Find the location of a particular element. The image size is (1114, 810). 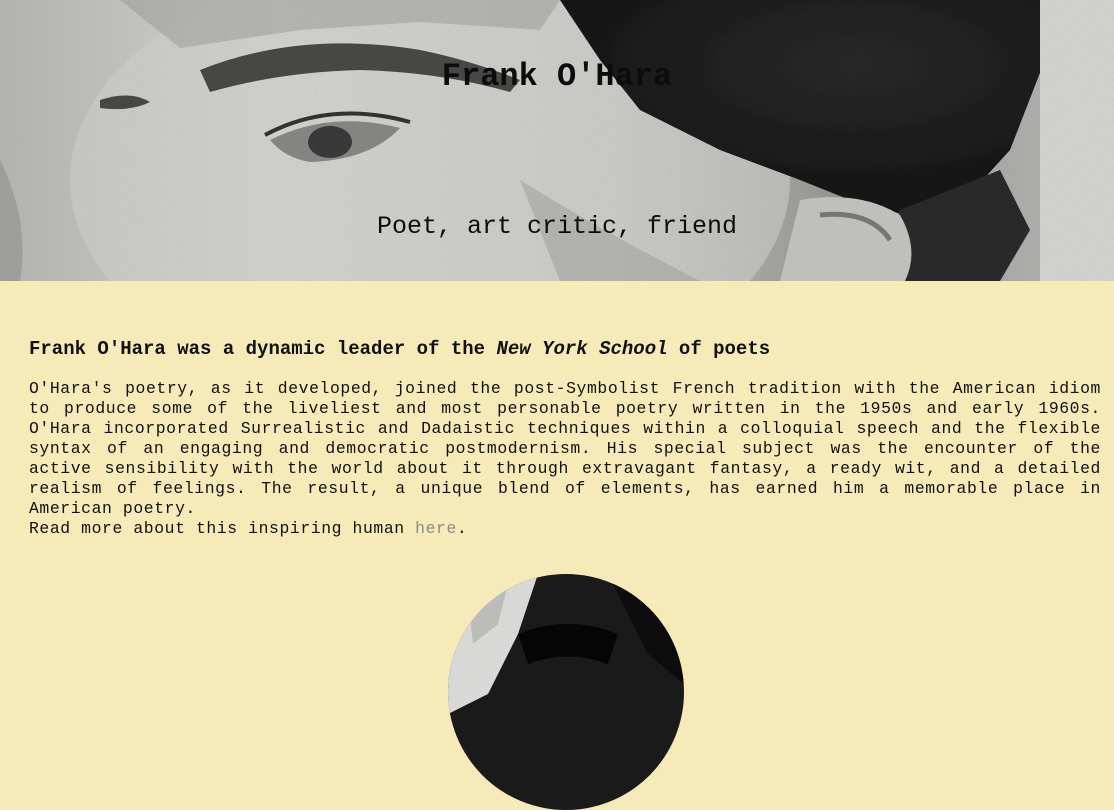

read-more-text: Read more about this inspiring human is located at coordinates (222, 528).